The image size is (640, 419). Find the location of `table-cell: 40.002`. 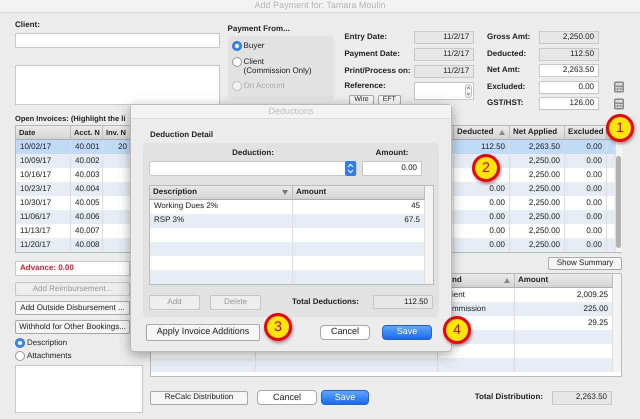

table-cell: 40.002 is located at coordinates (87, 161).